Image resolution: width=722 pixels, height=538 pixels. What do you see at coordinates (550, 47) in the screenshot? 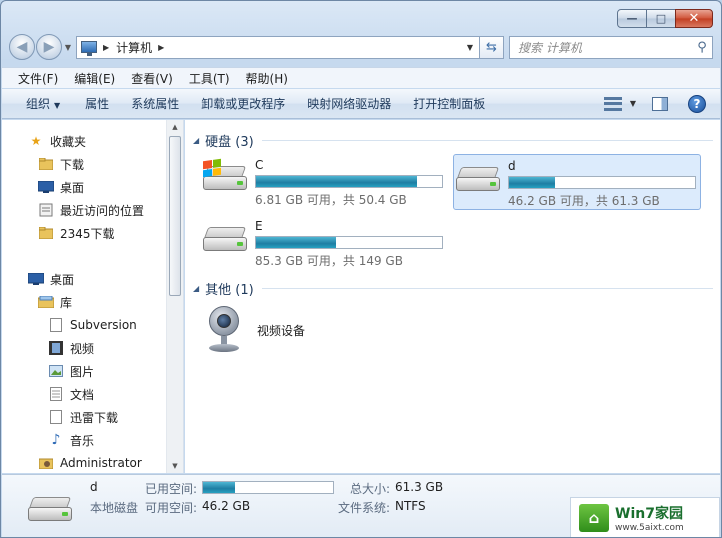
I see `search-placeholder: 搜索 计算机` at bounding box center [550, 47].